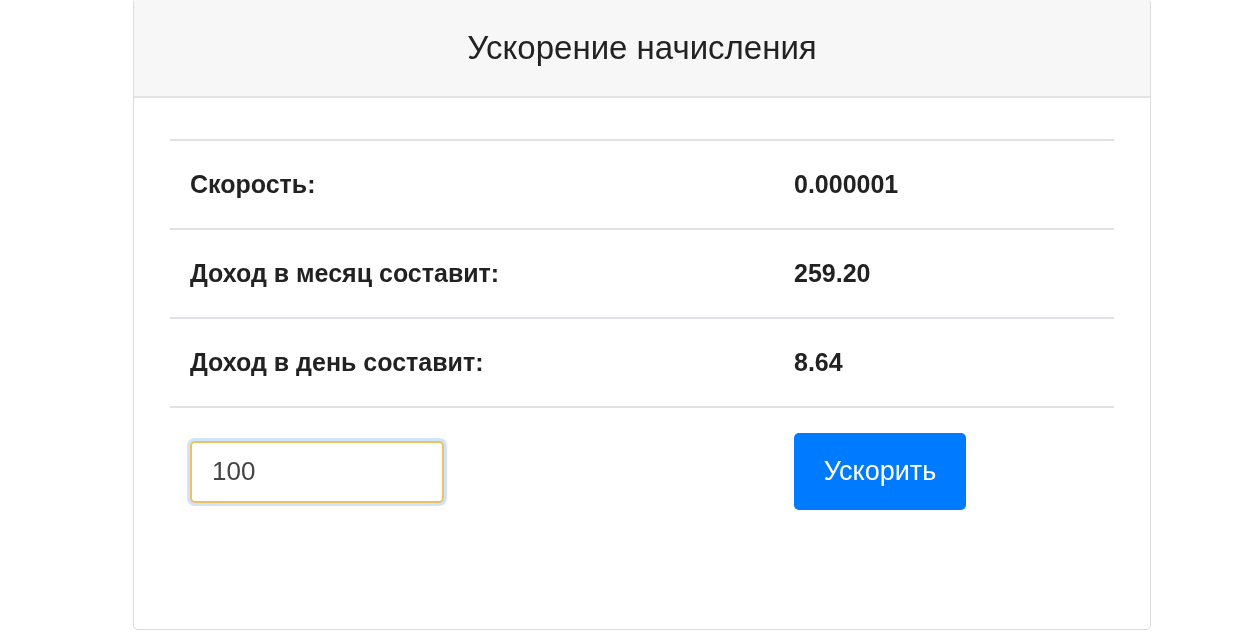 The width and height of the screenshot is (1247, 636). Describe the element at coordinates (345, 273) in the screenshot. I see `row-label: Доход в месяц составит:` at that location.